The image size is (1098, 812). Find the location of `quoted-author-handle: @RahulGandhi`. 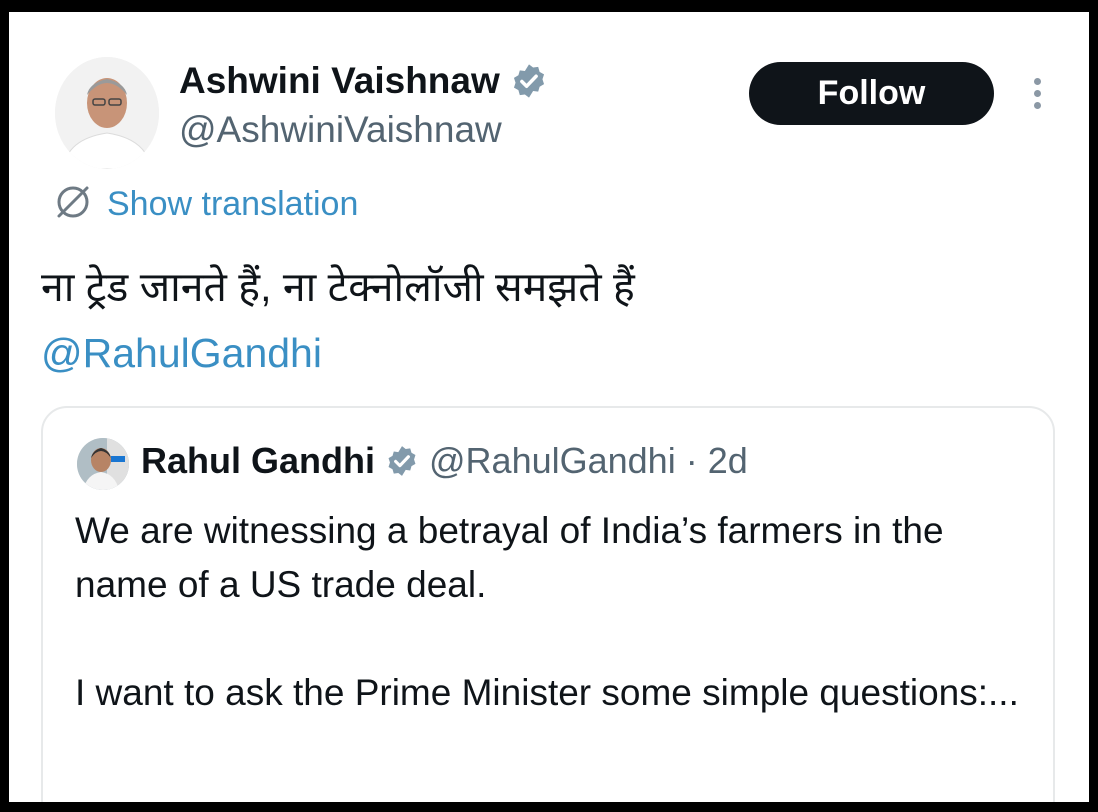

quoted-author-handle: @RahulGandhi is located at coordinates (552, 461).